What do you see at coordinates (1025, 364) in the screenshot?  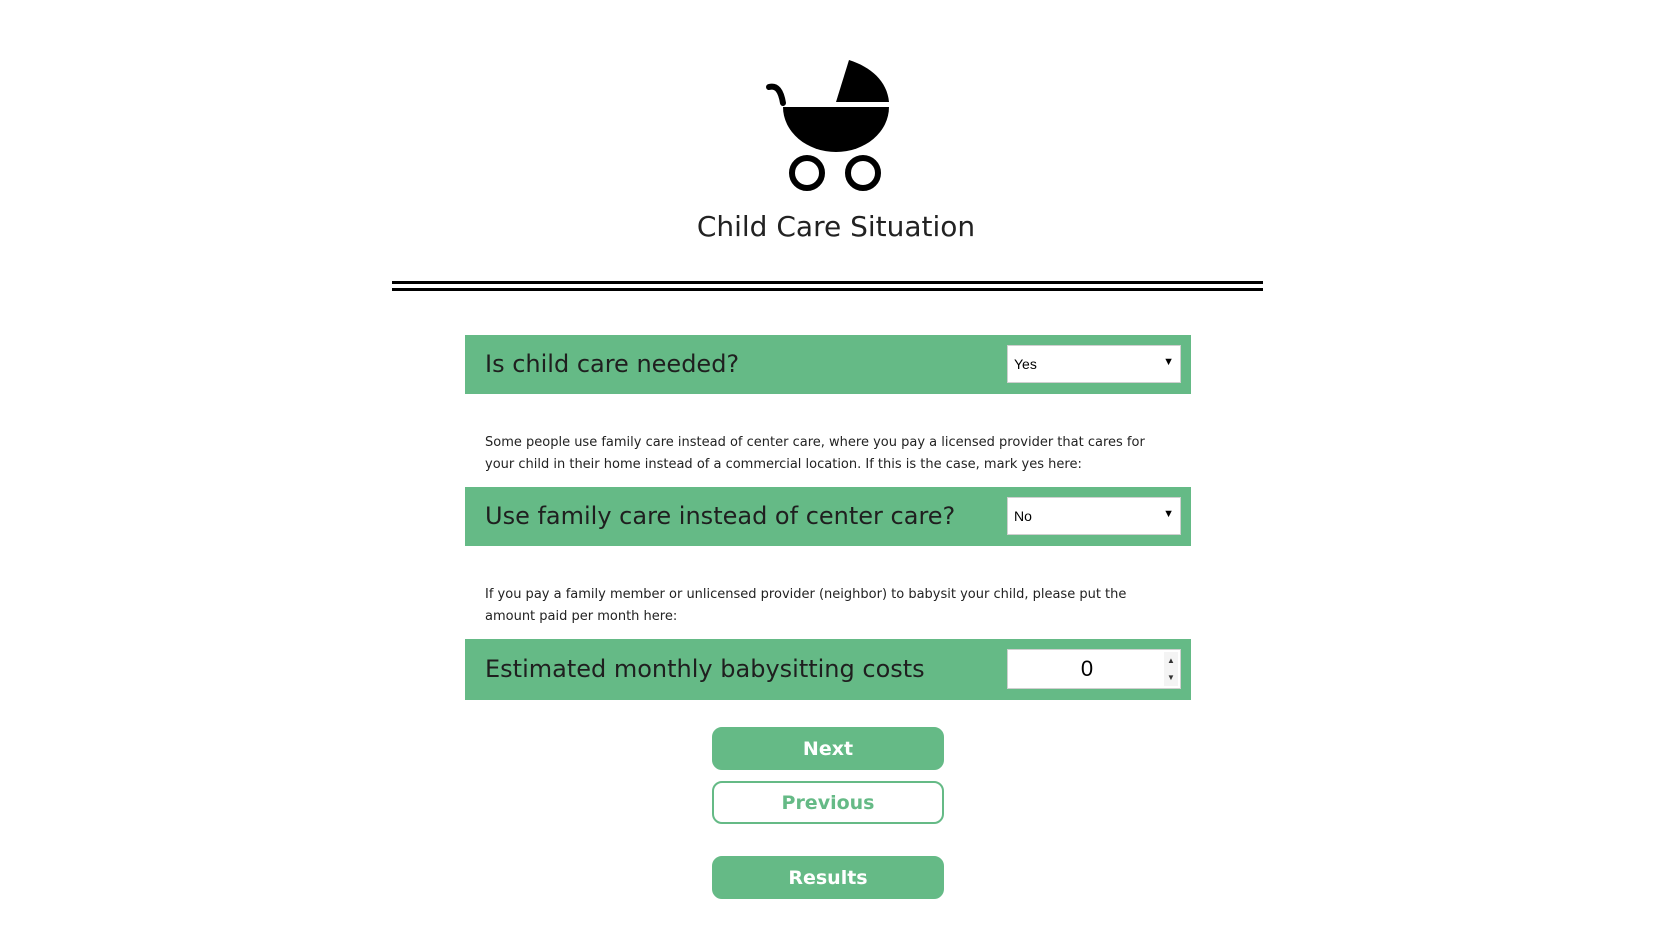 I see `select-value: Yes` at bounding box center [1025, 364].